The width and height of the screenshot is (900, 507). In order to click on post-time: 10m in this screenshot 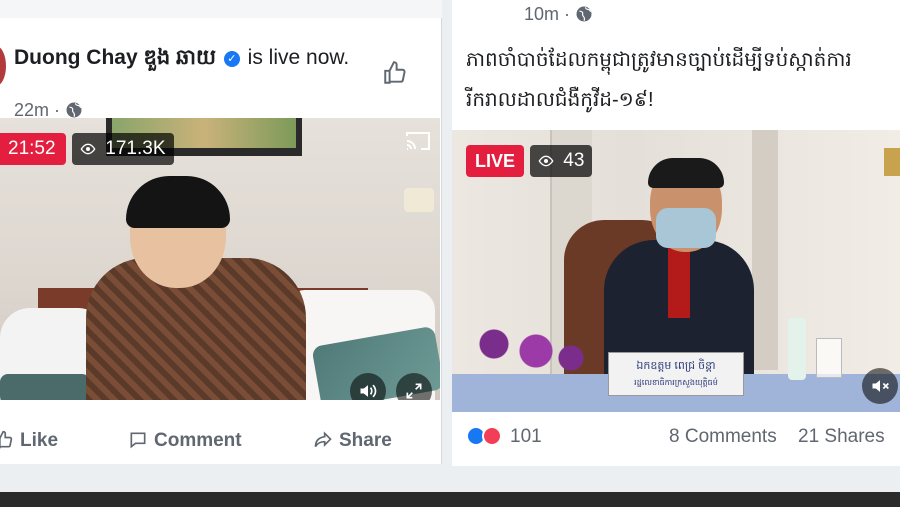, I will do `click(541, 14)`.